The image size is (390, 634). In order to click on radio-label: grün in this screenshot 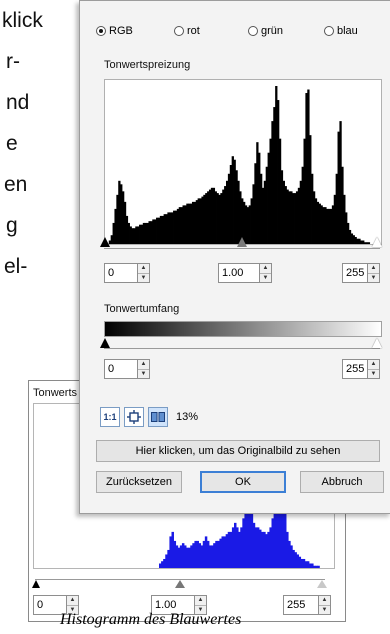, I will do `click(272, 31)`.